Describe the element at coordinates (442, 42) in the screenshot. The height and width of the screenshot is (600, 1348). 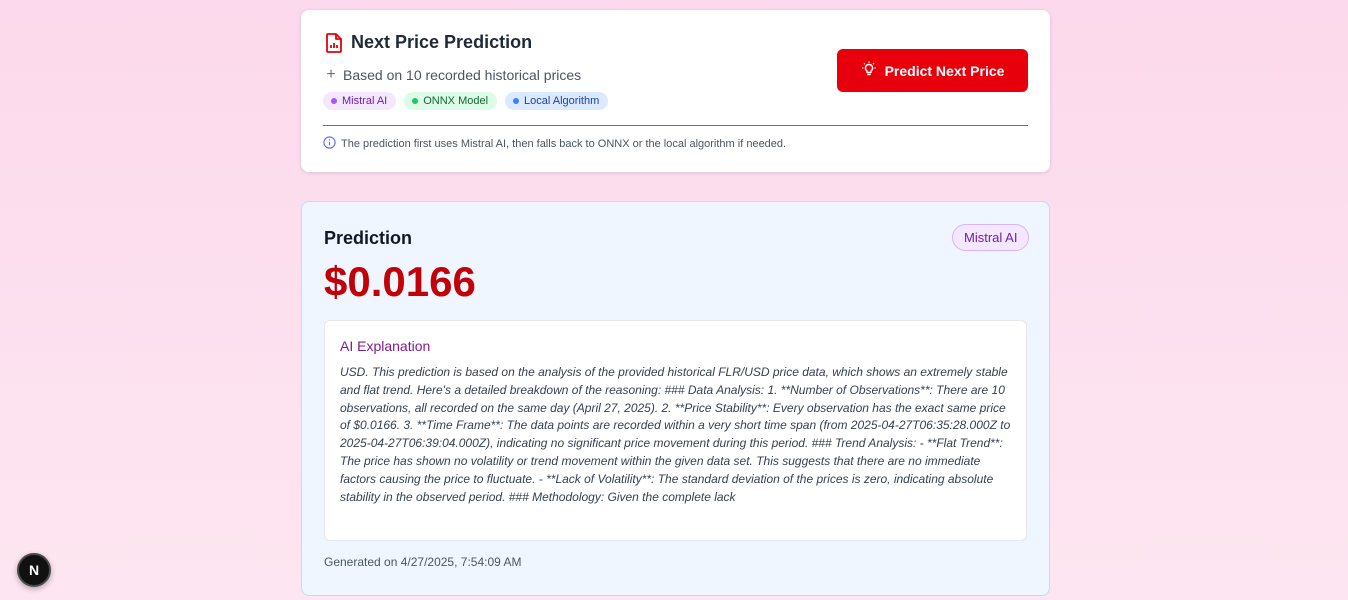
I see `card-title: Next Price Prediction` at that location.